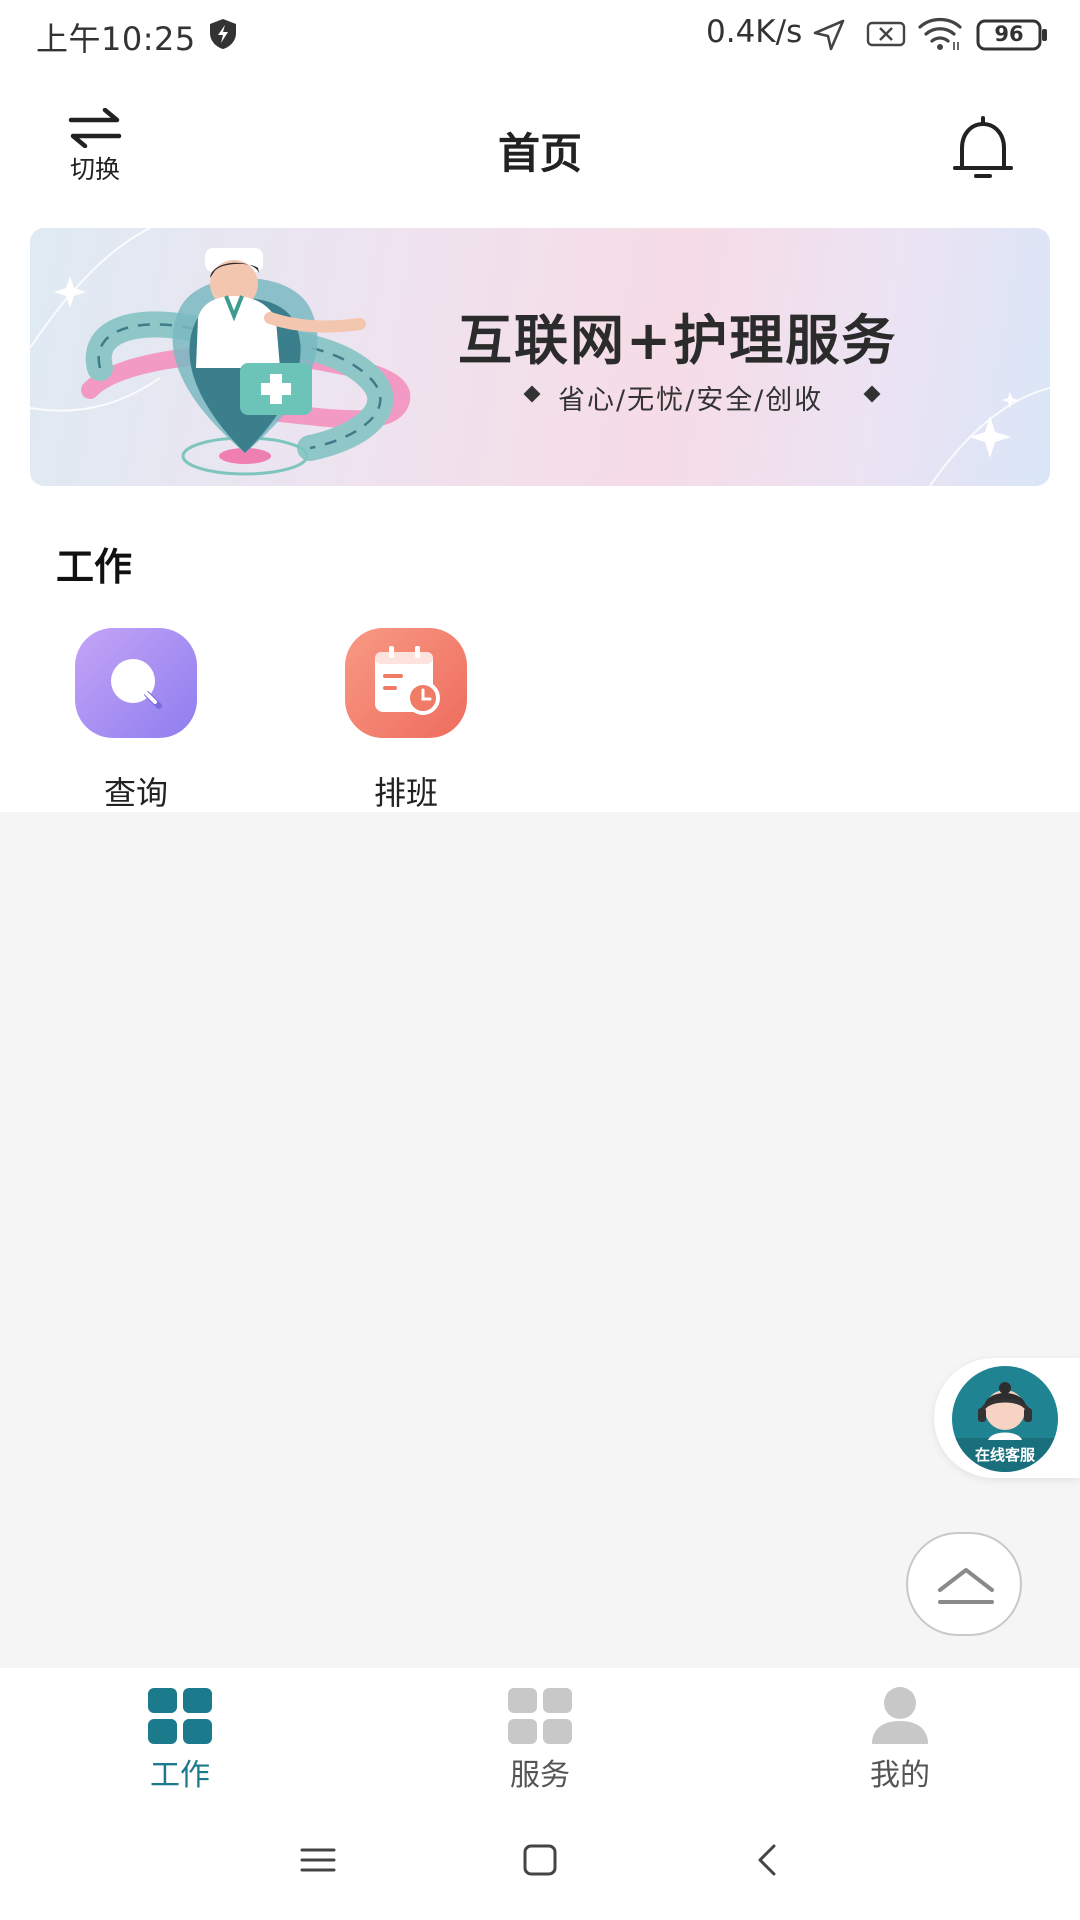 Image resolution: width=1080 pixels, height=1920 pixels. What do you see at coordinates (540, 1775) in the screenshot?
I see `nav-label: 服务` at bounding box center [540, 1775].